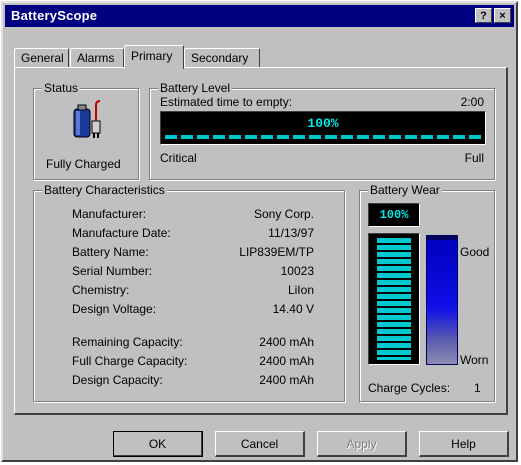 This screenshot has height=465, width=521. I want to click on tab-primary: Primary, so click(154, 57).